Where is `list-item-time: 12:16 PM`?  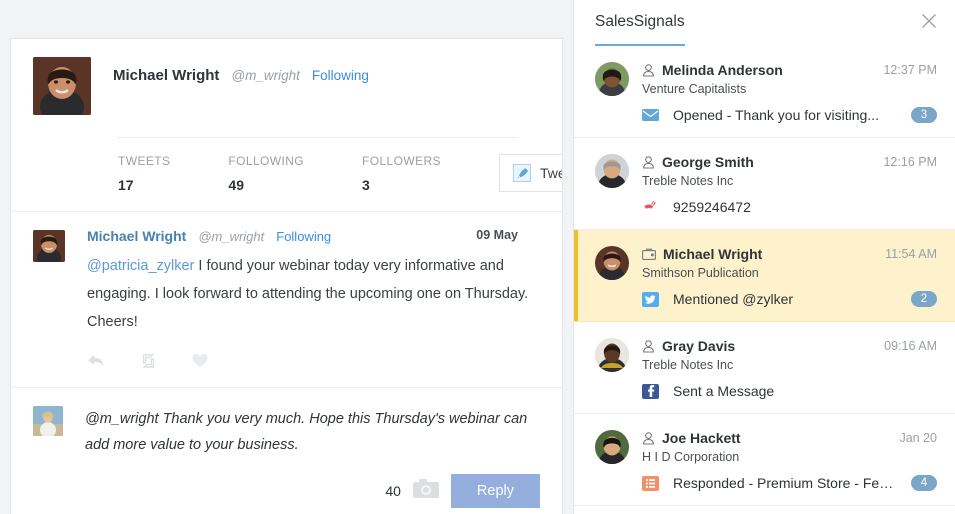
list-item-time: 12:16 PM is located at coordinates (910, 162).